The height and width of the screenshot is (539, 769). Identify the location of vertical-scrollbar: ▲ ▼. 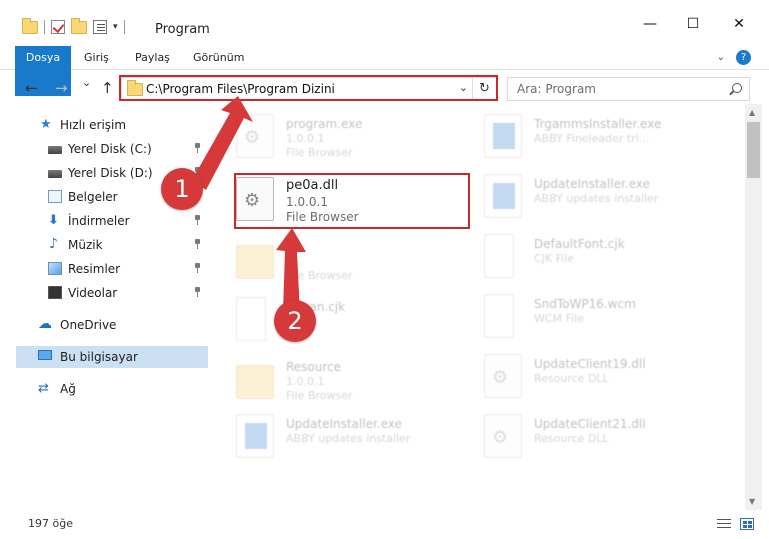
(753, 307).